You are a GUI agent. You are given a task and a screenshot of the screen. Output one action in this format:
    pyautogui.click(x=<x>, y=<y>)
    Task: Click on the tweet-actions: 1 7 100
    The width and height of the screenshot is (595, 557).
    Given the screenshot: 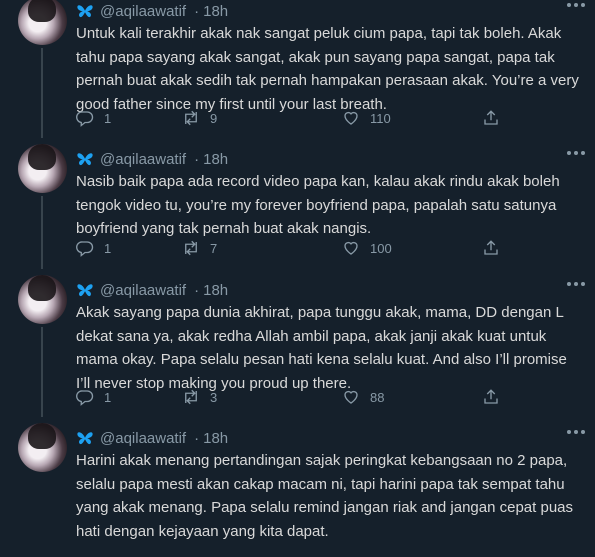 What is the action you would take?
    pyautogui.click(x=296, y=248)
    